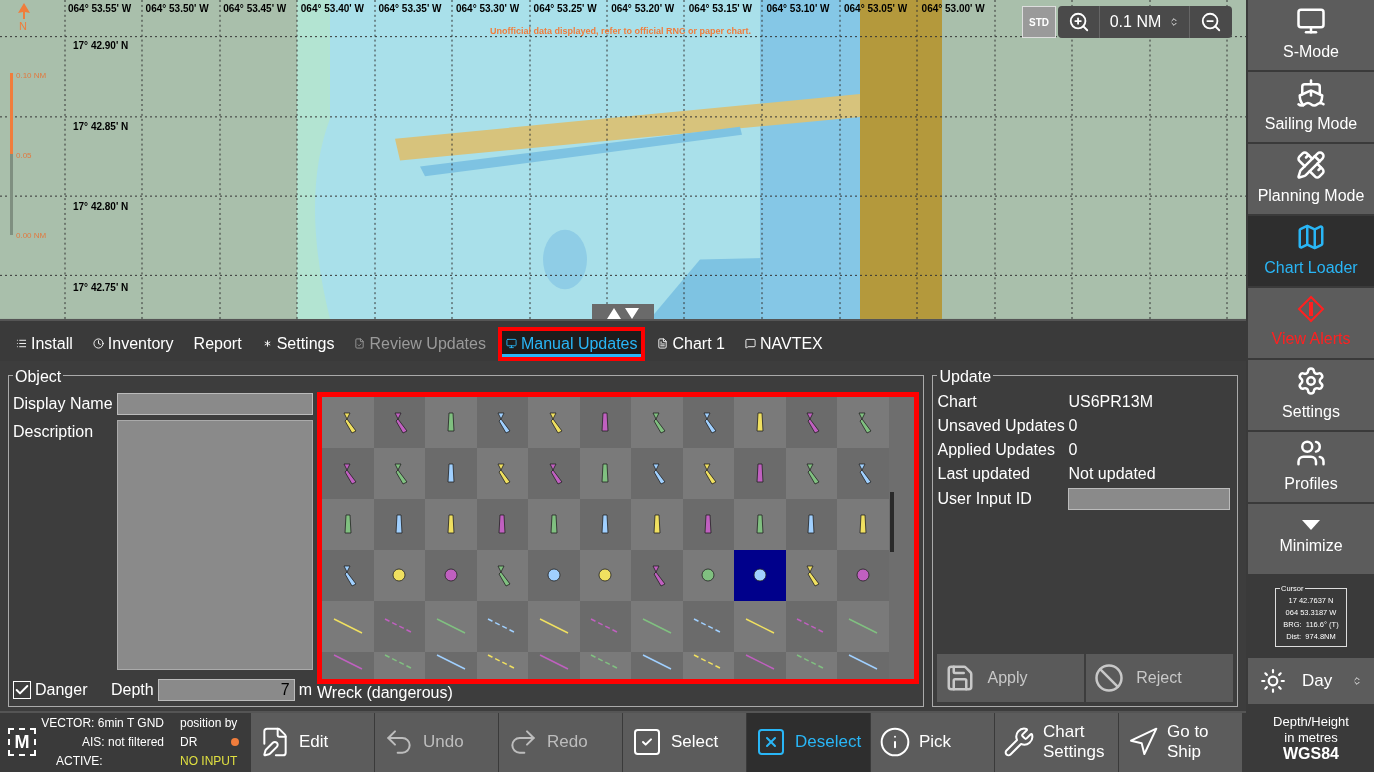  I want to click on action-button: Reject, so click(1159, 677).